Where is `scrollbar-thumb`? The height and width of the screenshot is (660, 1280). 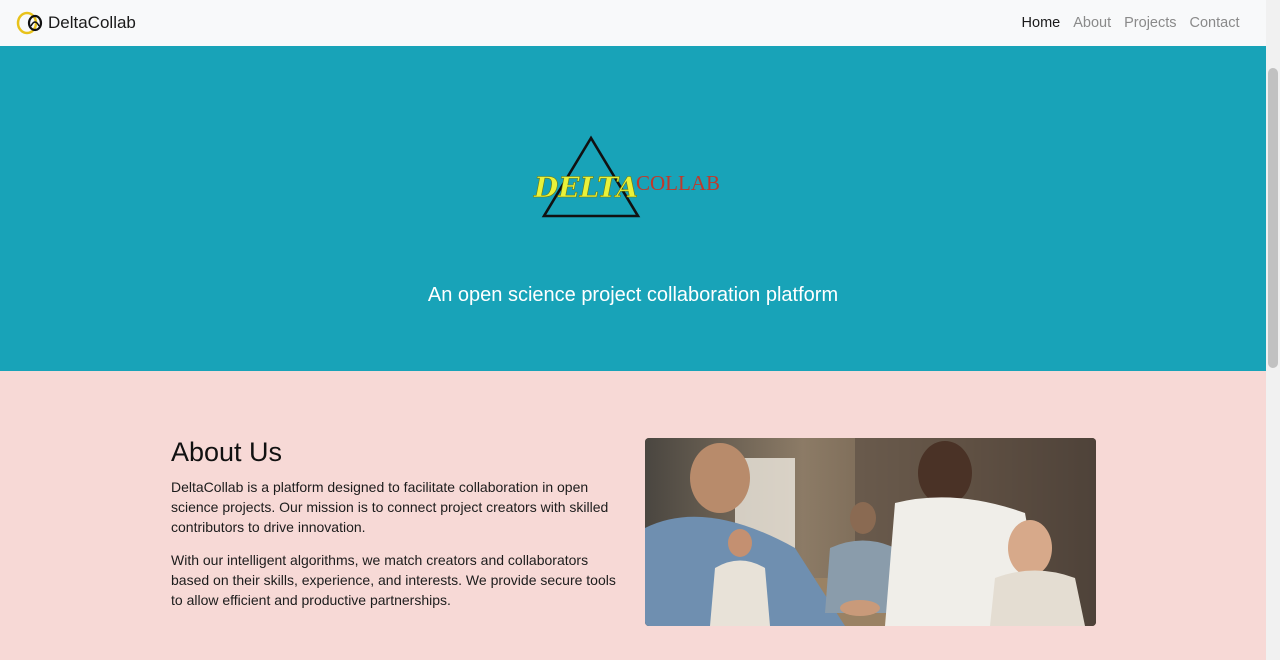 scrollbar-thumb is located at coordinates (1273, 218).